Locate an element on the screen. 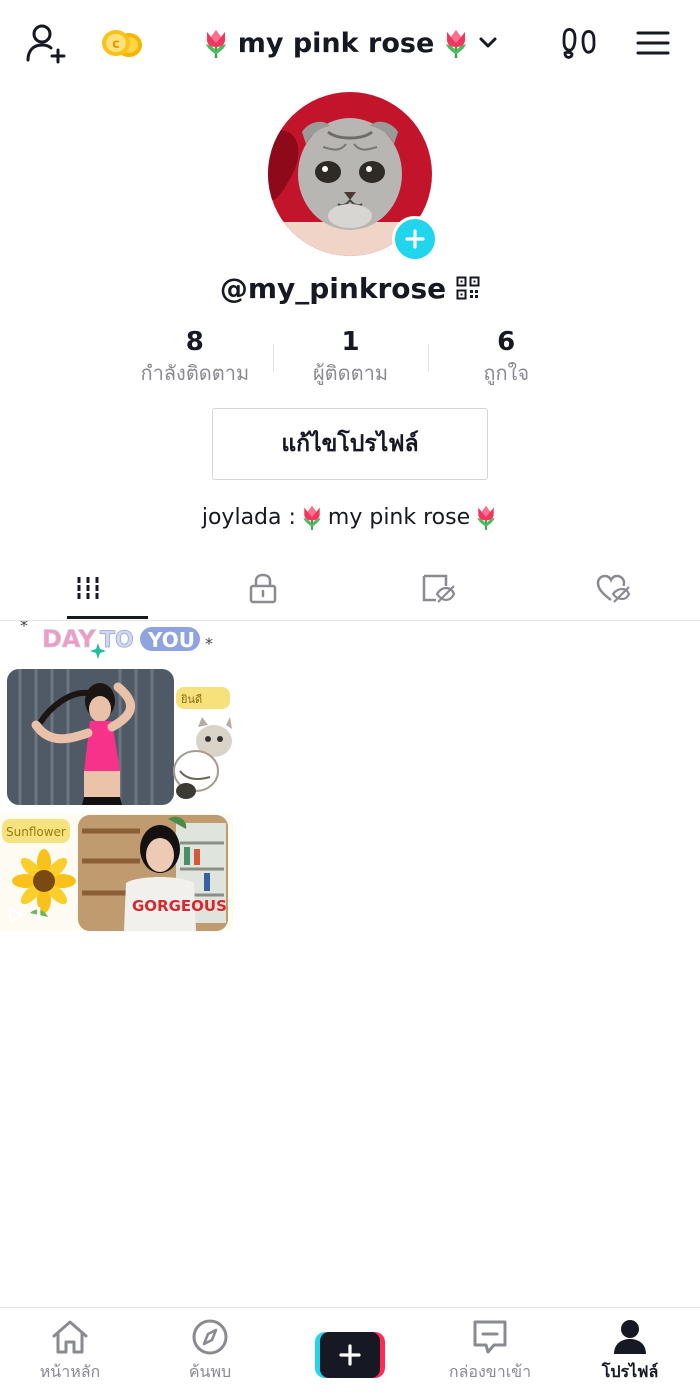  grid-icon is located at coordinates (87, 588).